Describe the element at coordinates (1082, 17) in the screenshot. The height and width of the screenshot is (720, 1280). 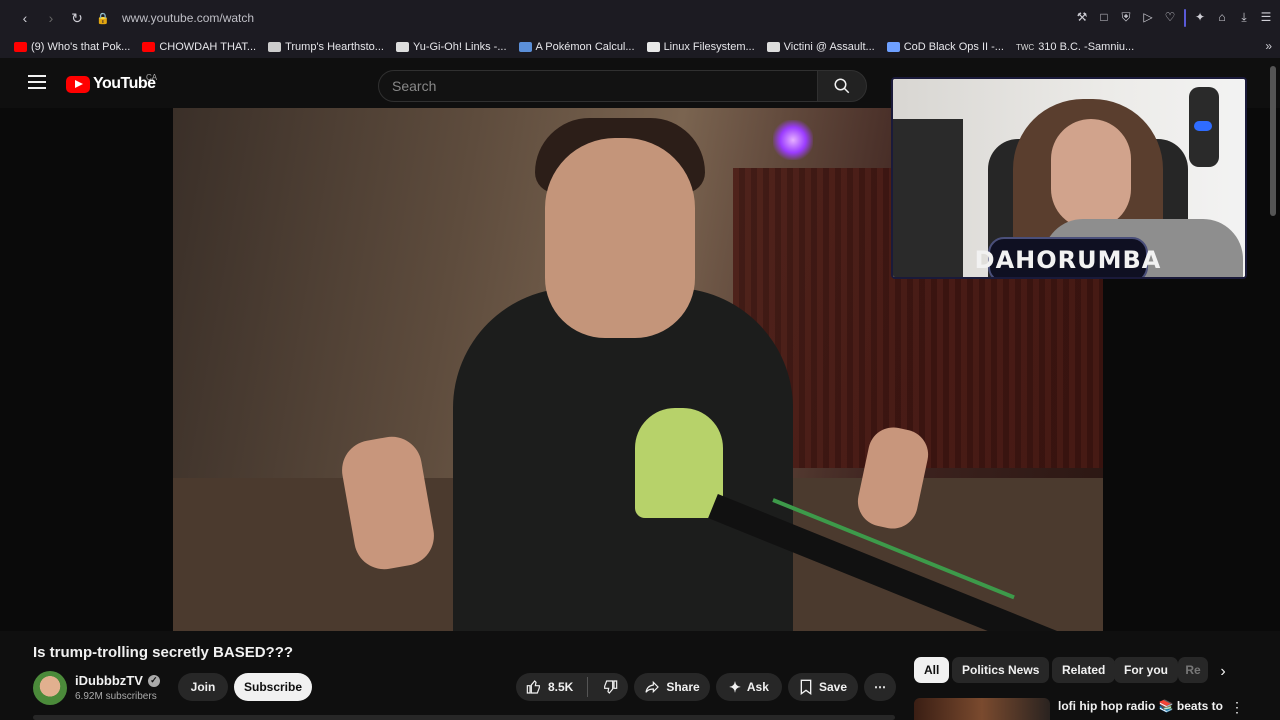
I see `pin-icon: ⚒` at that location.